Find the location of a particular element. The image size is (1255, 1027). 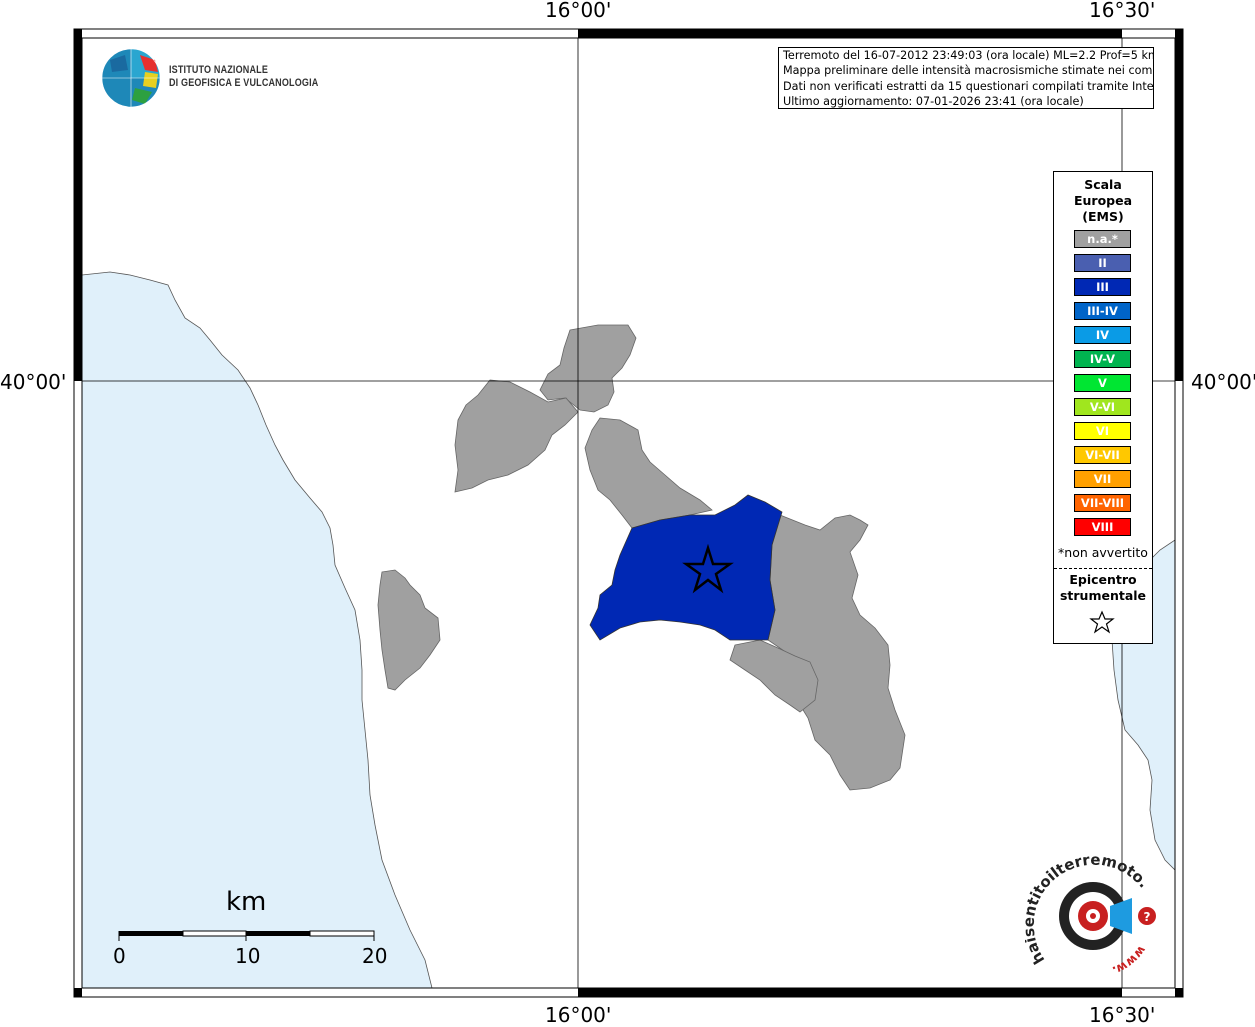

legend-title-line3: (EMS) is located at coordinates (1103, 216).